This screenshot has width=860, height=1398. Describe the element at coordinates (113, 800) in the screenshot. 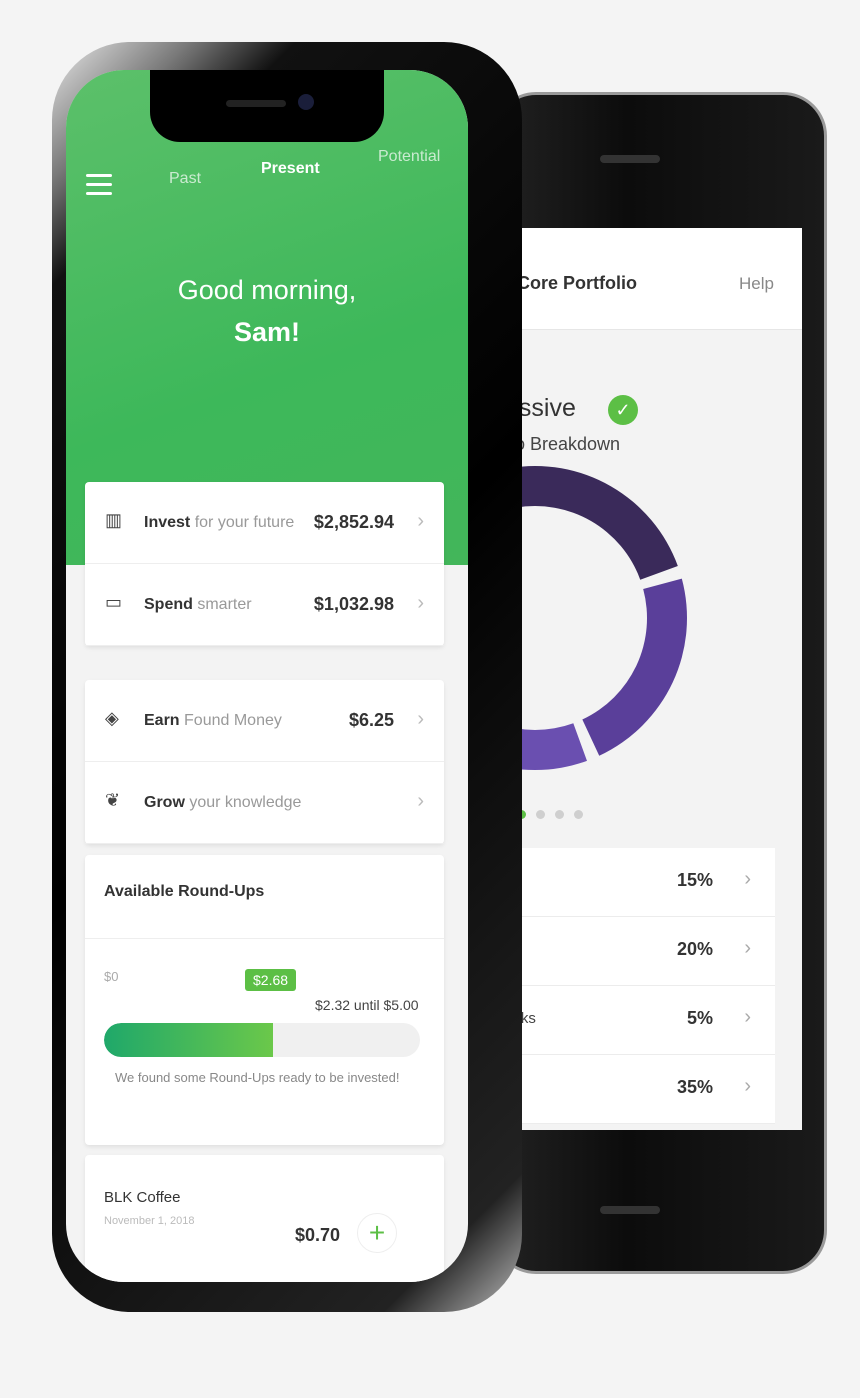

I see `leaf-icon: ❦` at that location.